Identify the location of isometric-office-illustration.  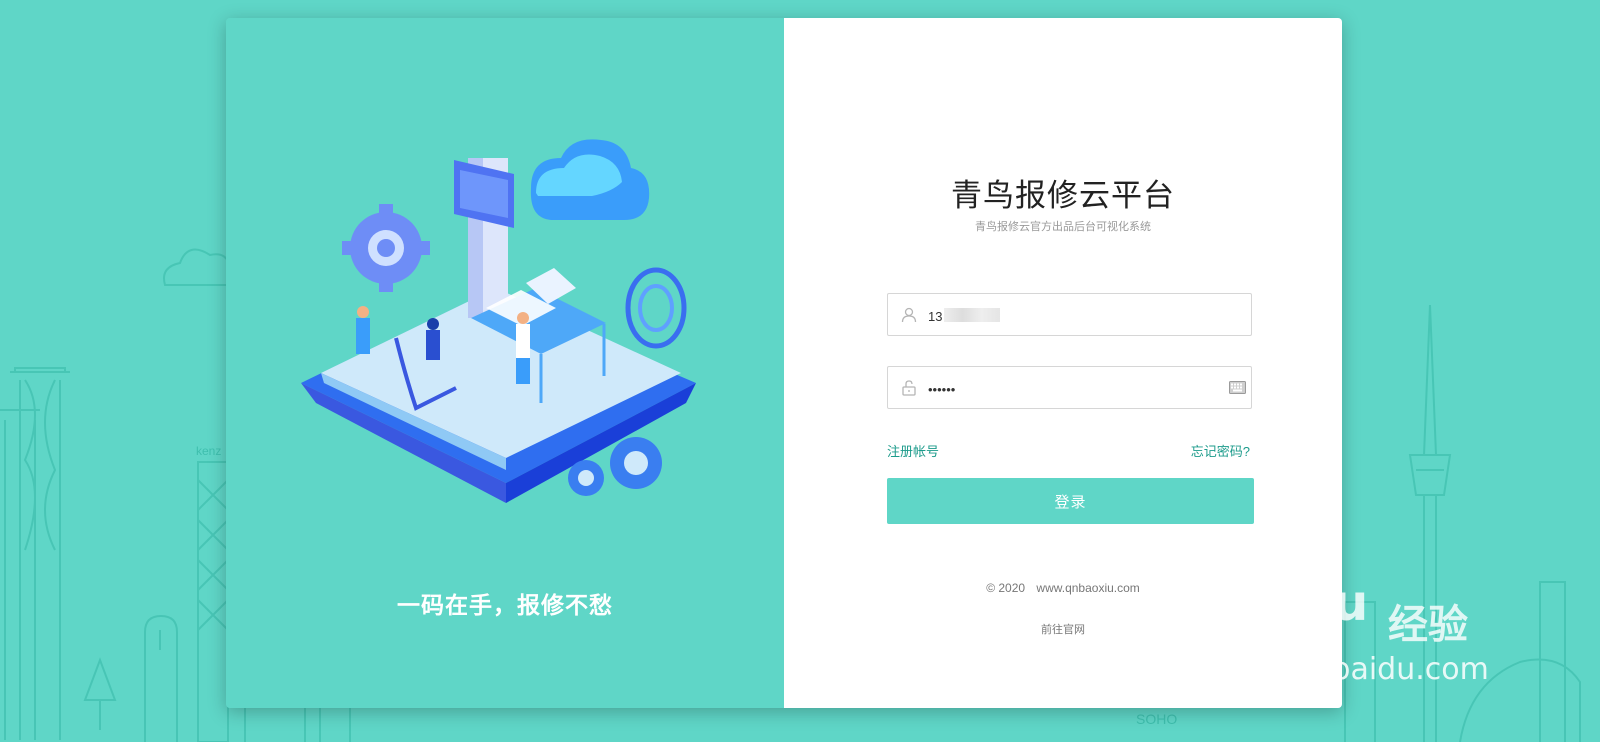
(498, 321).